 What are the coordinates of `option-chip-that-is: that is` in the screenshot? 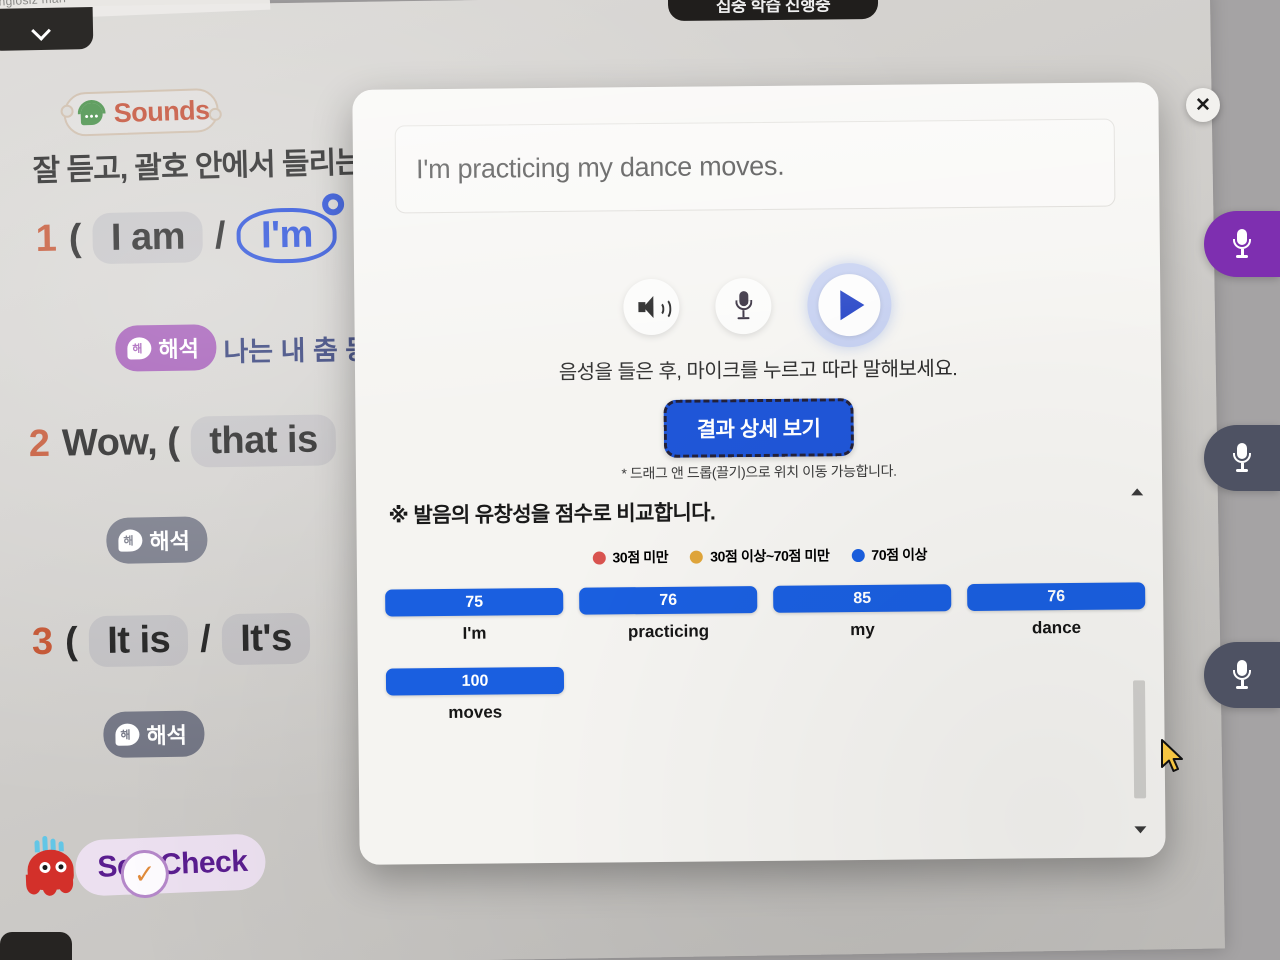 It's located at (263, 441).